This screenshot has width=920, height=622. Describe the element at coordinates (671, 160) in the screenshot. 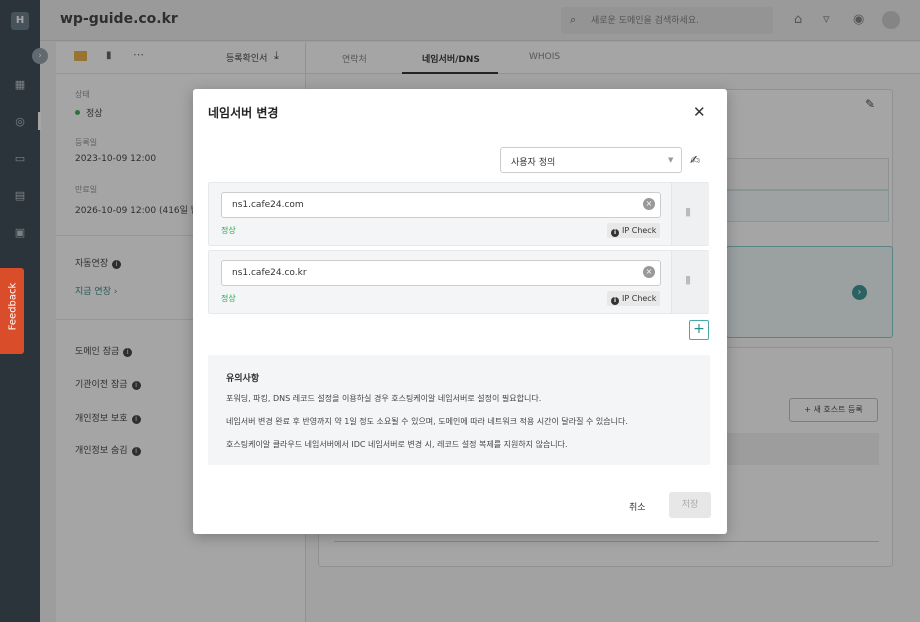

I see `chevron-down-icon: ▼` at that location.